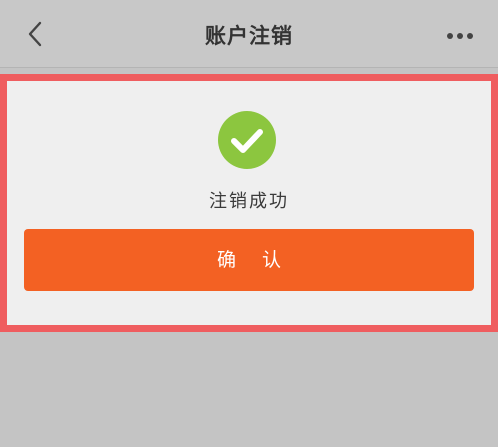  I want to click on page-title: 账户注销, so click(249, 36).